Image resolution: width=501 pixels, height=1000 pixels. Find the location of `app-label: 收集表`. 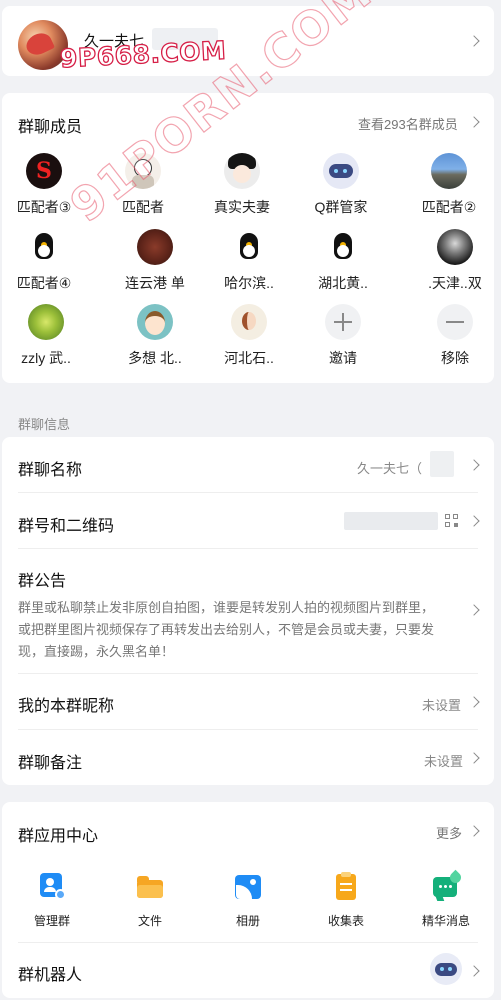

app-label: 收集表 is located at coordinates (345, 921).